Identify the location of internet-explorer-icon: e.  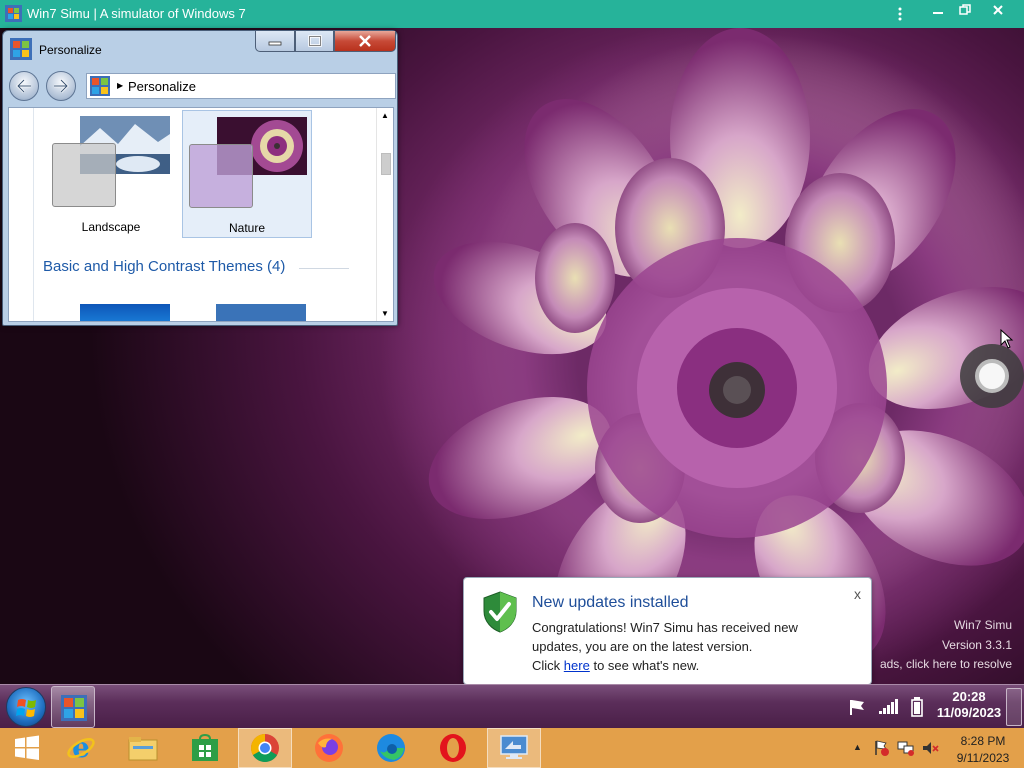
(81, 748).